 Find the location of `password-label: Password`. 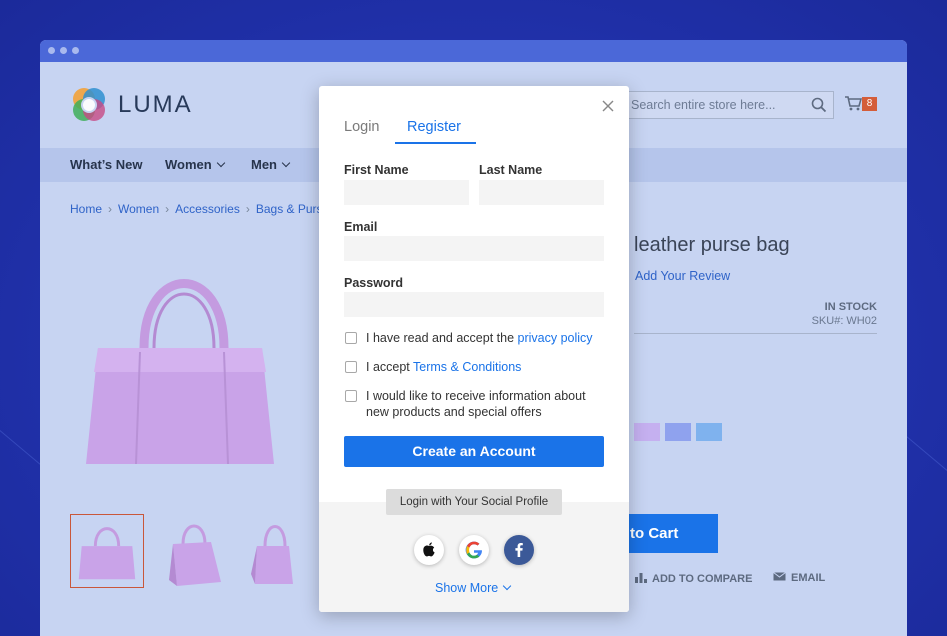

password-label: Password is located at coordinates (374, 283).